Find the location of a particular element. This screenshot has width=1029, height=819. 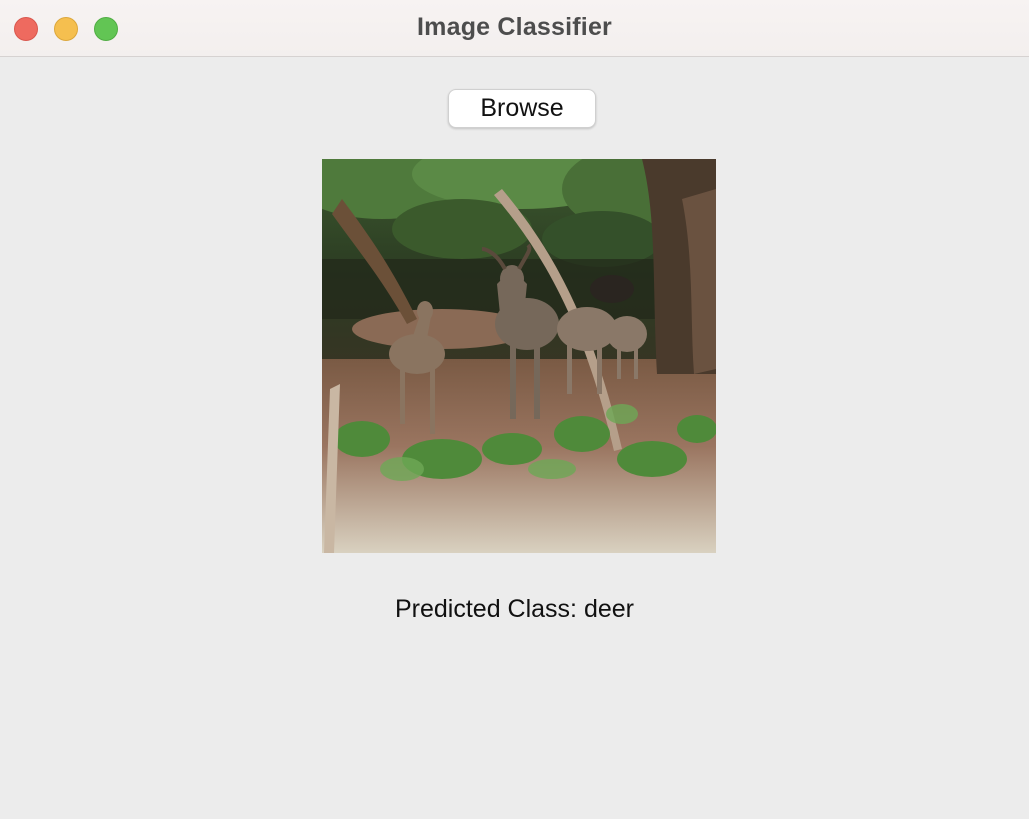

title-bar: Image Classifier is located at coordinates (514, 28).